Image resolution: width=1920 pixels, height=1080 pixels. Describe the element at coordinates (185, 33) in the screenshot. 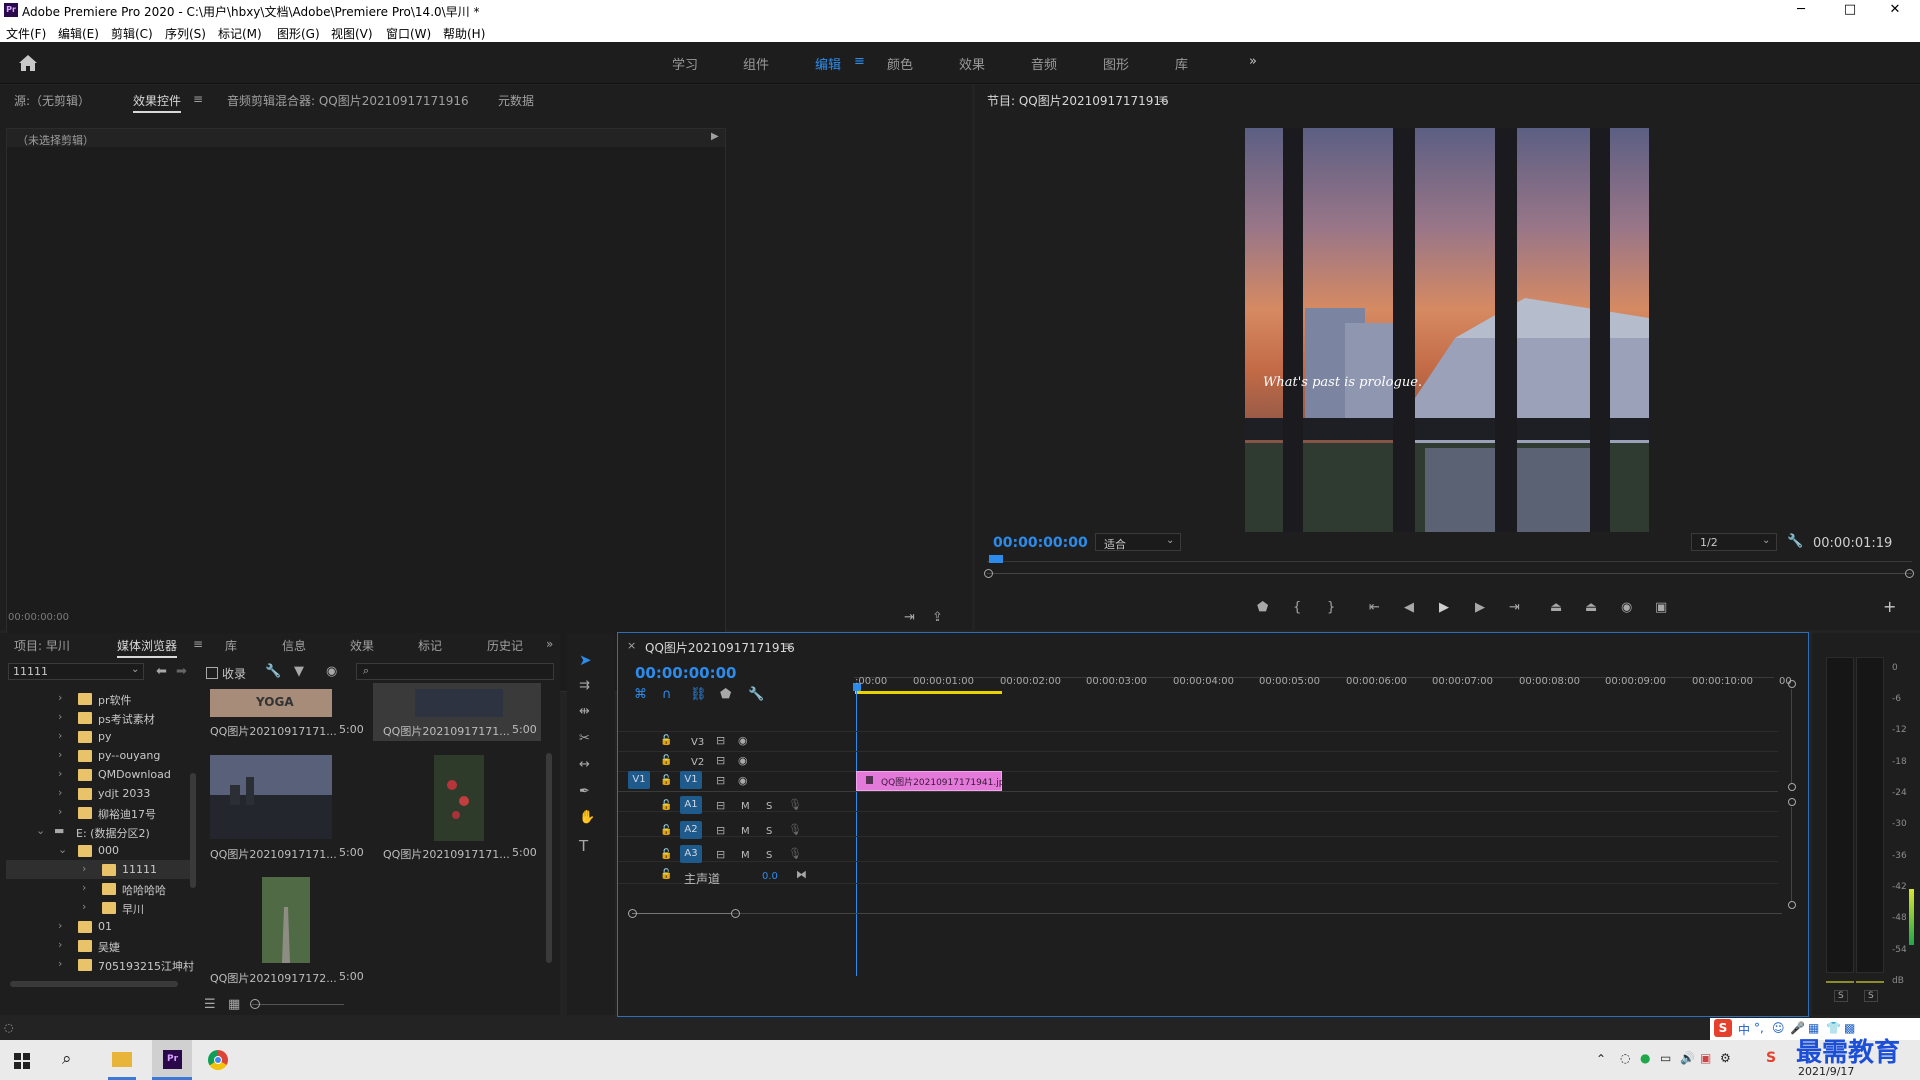

I see `menu-sequence: 序列(S)` at that location.